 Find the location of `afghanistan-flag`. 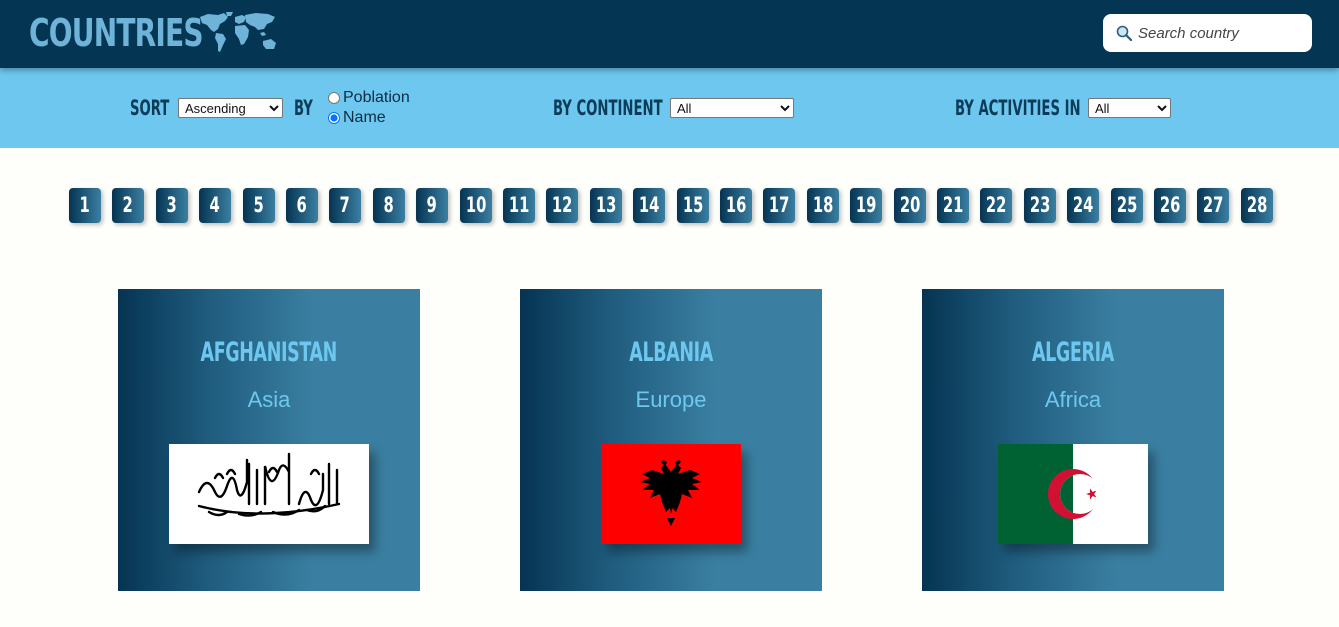

afghanistan-flag is located at coordinates (269, 494).